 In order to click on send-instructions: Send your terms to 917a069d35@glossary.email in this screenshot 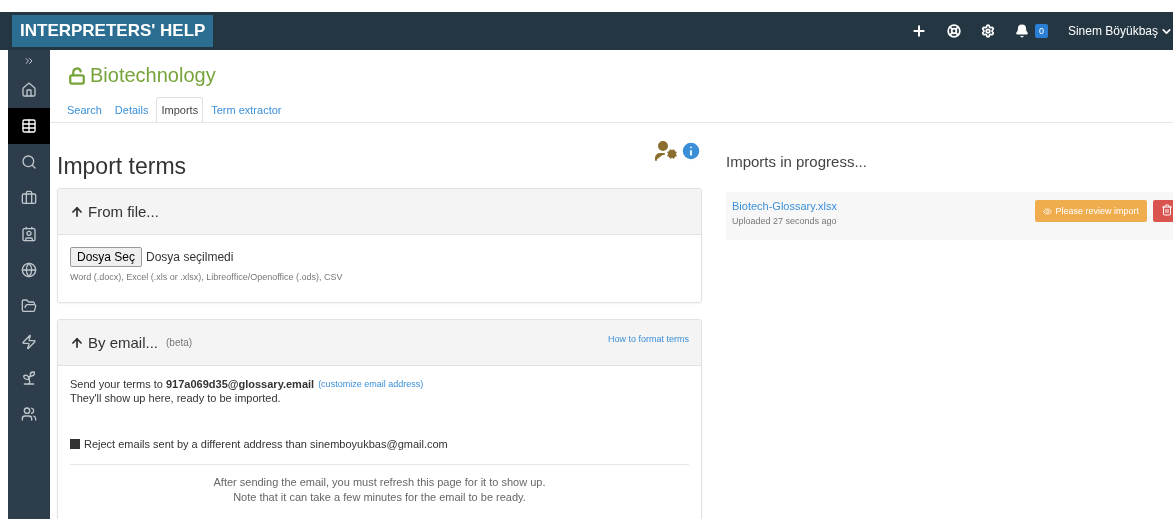, I will do `click(192, 384)`.